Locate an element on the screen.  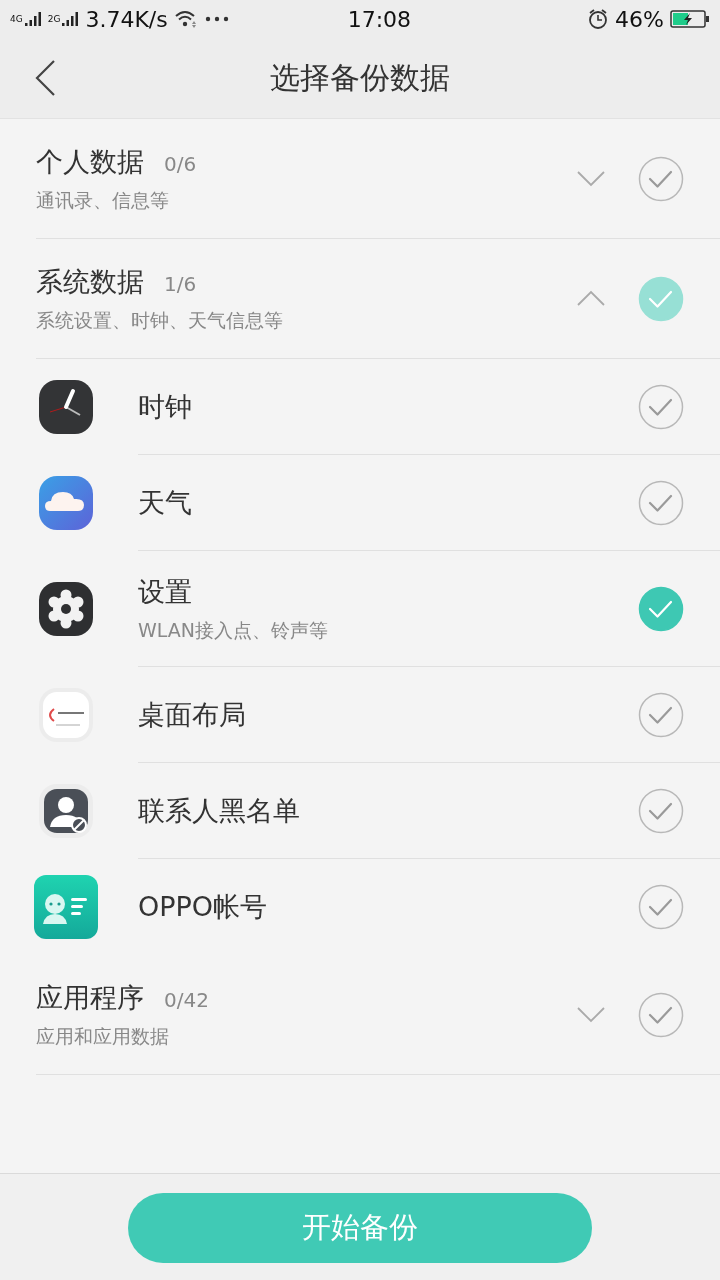
page-title: 选择备份数据 is located at coordinates (360, 77).